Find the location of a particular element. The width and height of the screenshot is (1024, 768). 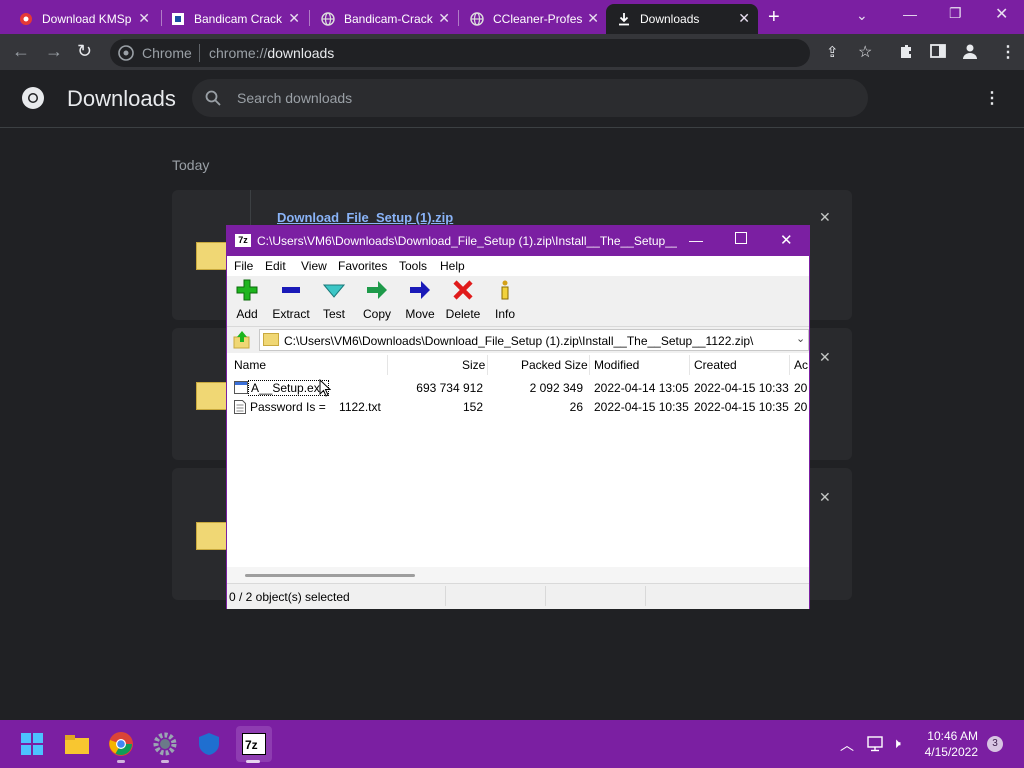

menu-edit: Edit is located at coordinates (275, 266).